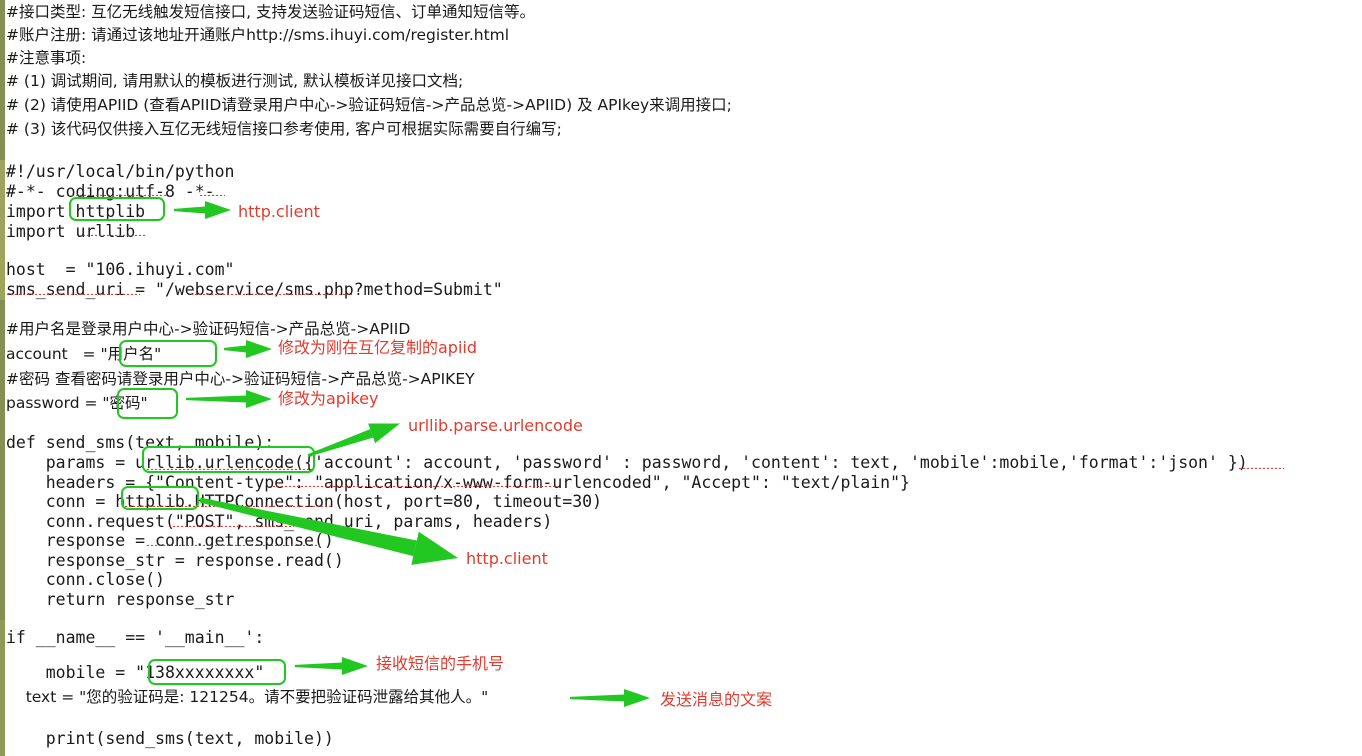  What do you see at coordinates (120, 171) in the screenshot?
I see `code-line: #!/usr/local/bin/python` at bounding box center [120, 171].